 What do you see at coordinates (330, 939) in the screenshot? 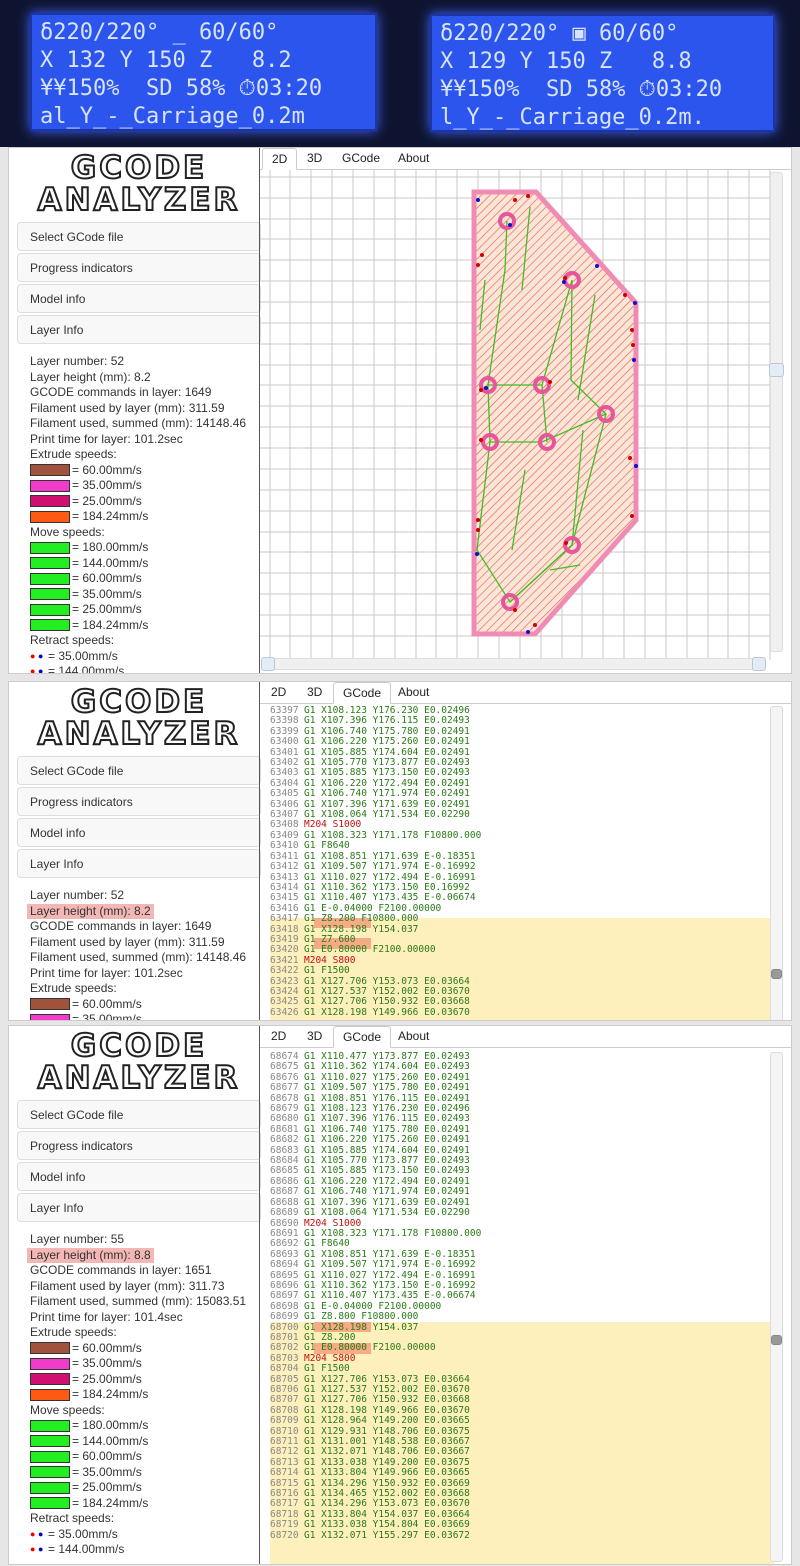
I see `gcode-command: G1 Z7.600` at bounding box center [330, 939].